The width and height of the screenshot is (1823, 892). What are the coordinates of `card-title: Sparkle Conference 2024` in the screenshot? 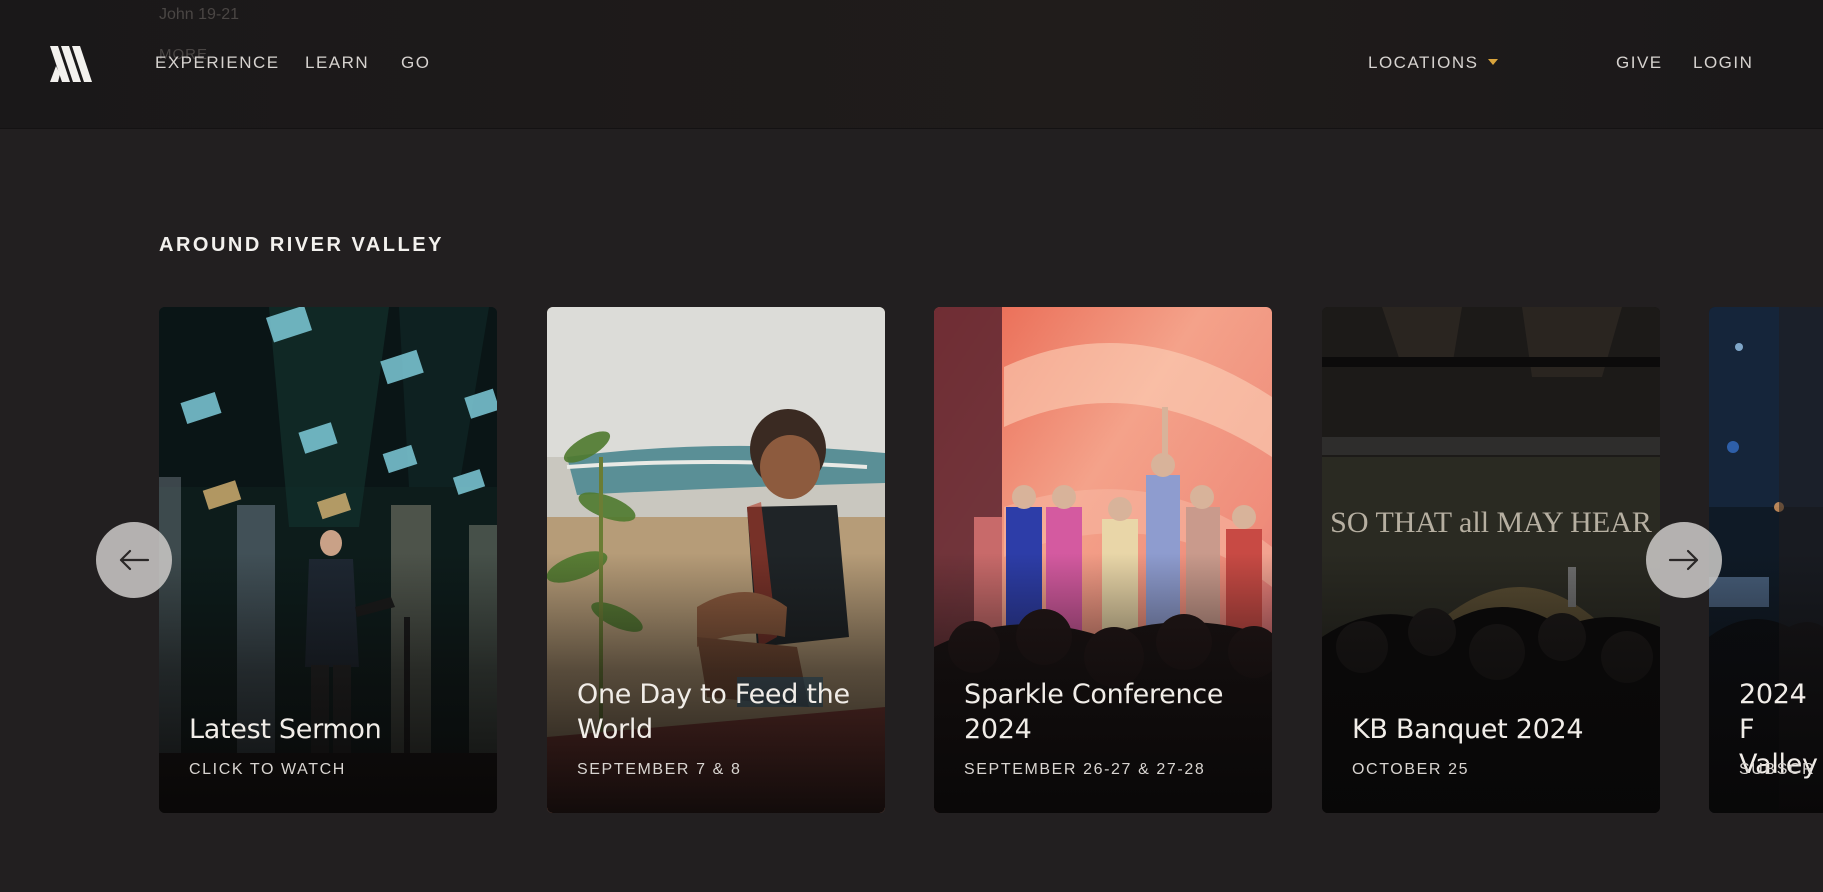 It's located at (1094, 712).